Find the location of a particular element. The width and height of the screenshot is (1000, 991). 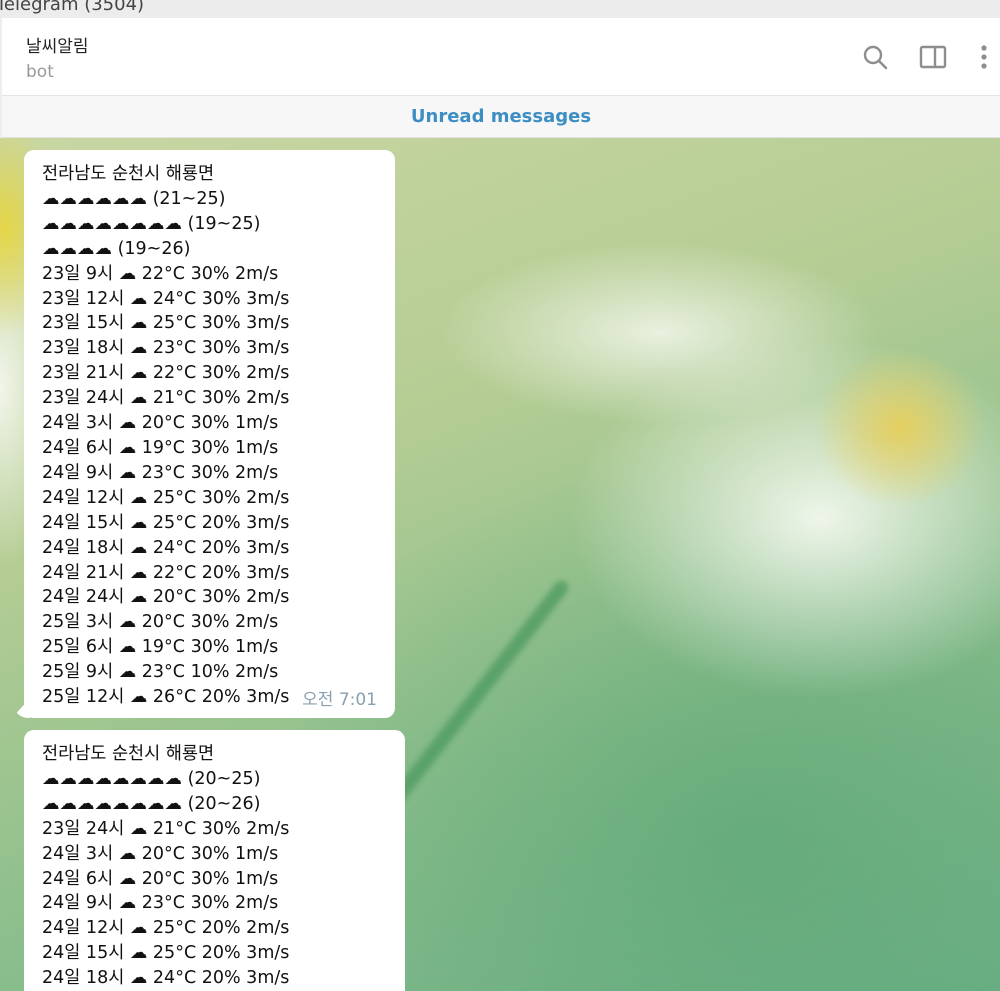

message-line: ☁☁☁☁☁☁☁☁ (20~25) is located at coordinates (151, 778).